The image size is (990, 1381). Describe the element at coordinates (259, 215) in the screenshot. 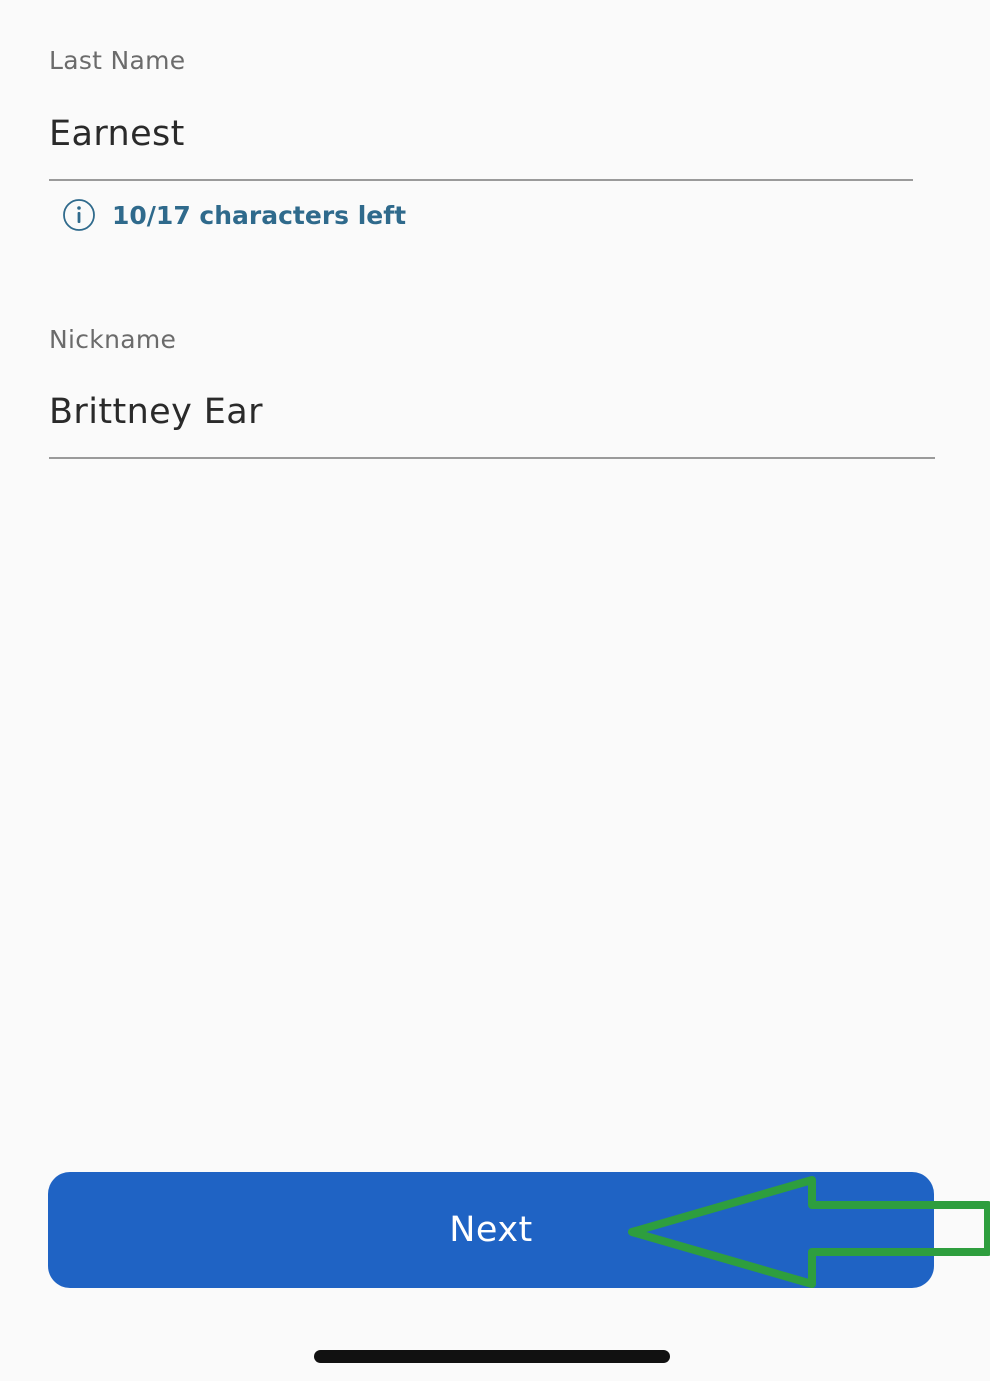

I see `character-count-text: 10/17 characters left` at that location.